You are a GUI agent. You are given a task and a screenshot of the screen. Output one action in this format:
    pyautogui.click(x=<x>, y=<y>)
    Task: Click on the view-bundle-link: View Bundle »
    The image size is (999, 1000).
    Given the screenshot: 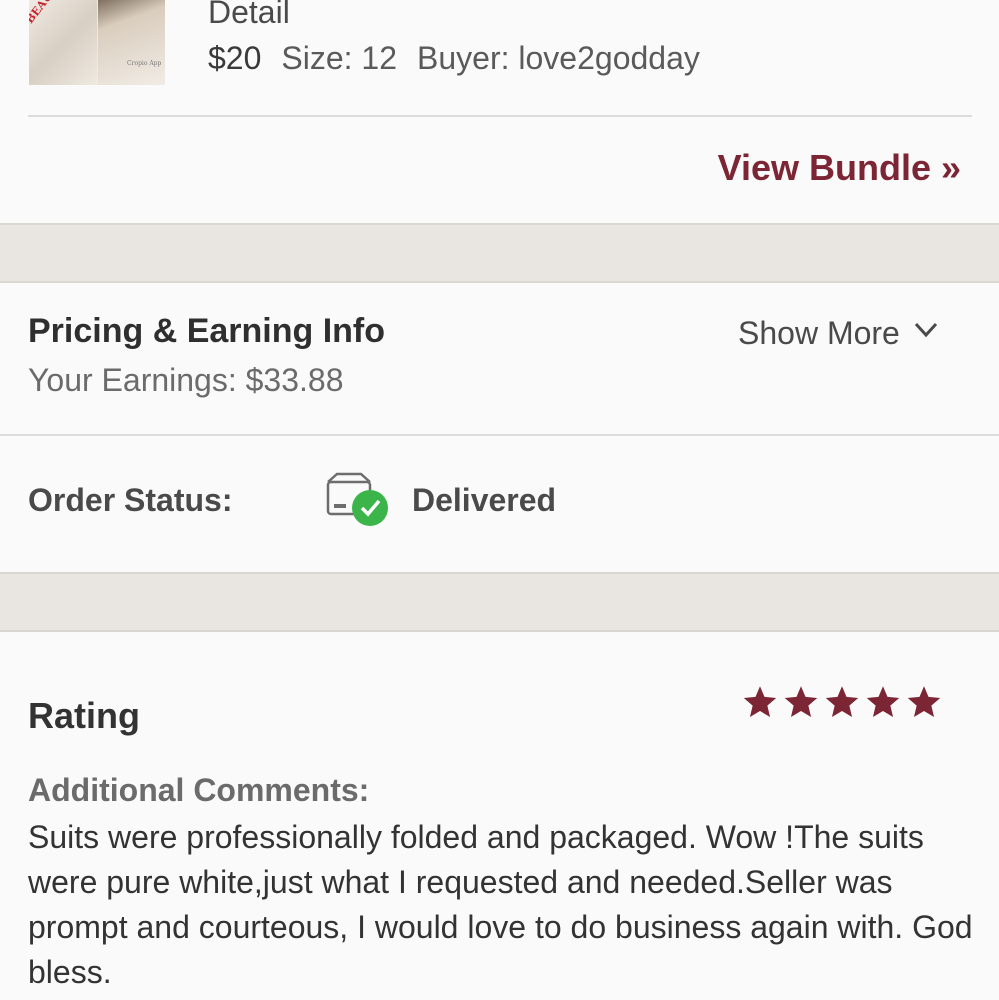 What is the action you would take?
    pyautogui.click(x=839, y=168)
    